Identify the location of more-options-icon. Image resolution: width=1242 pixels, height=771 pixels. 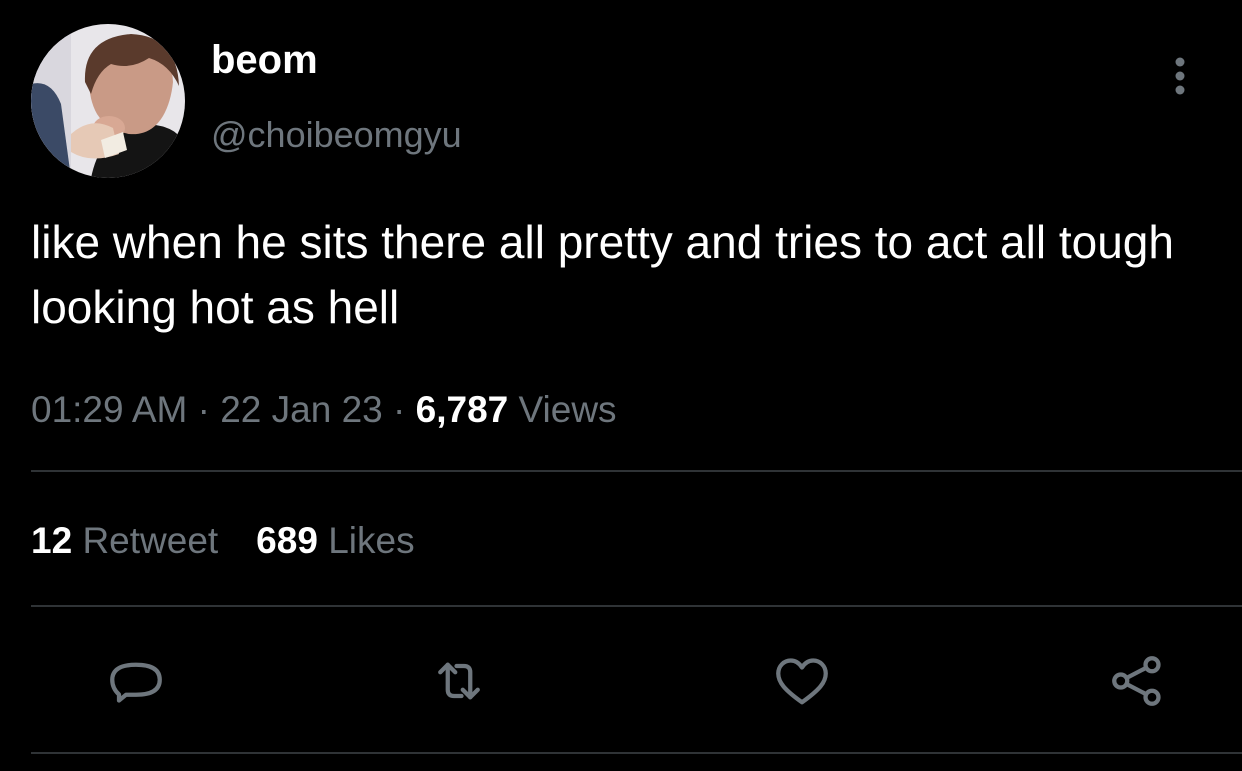
(1180, 76).